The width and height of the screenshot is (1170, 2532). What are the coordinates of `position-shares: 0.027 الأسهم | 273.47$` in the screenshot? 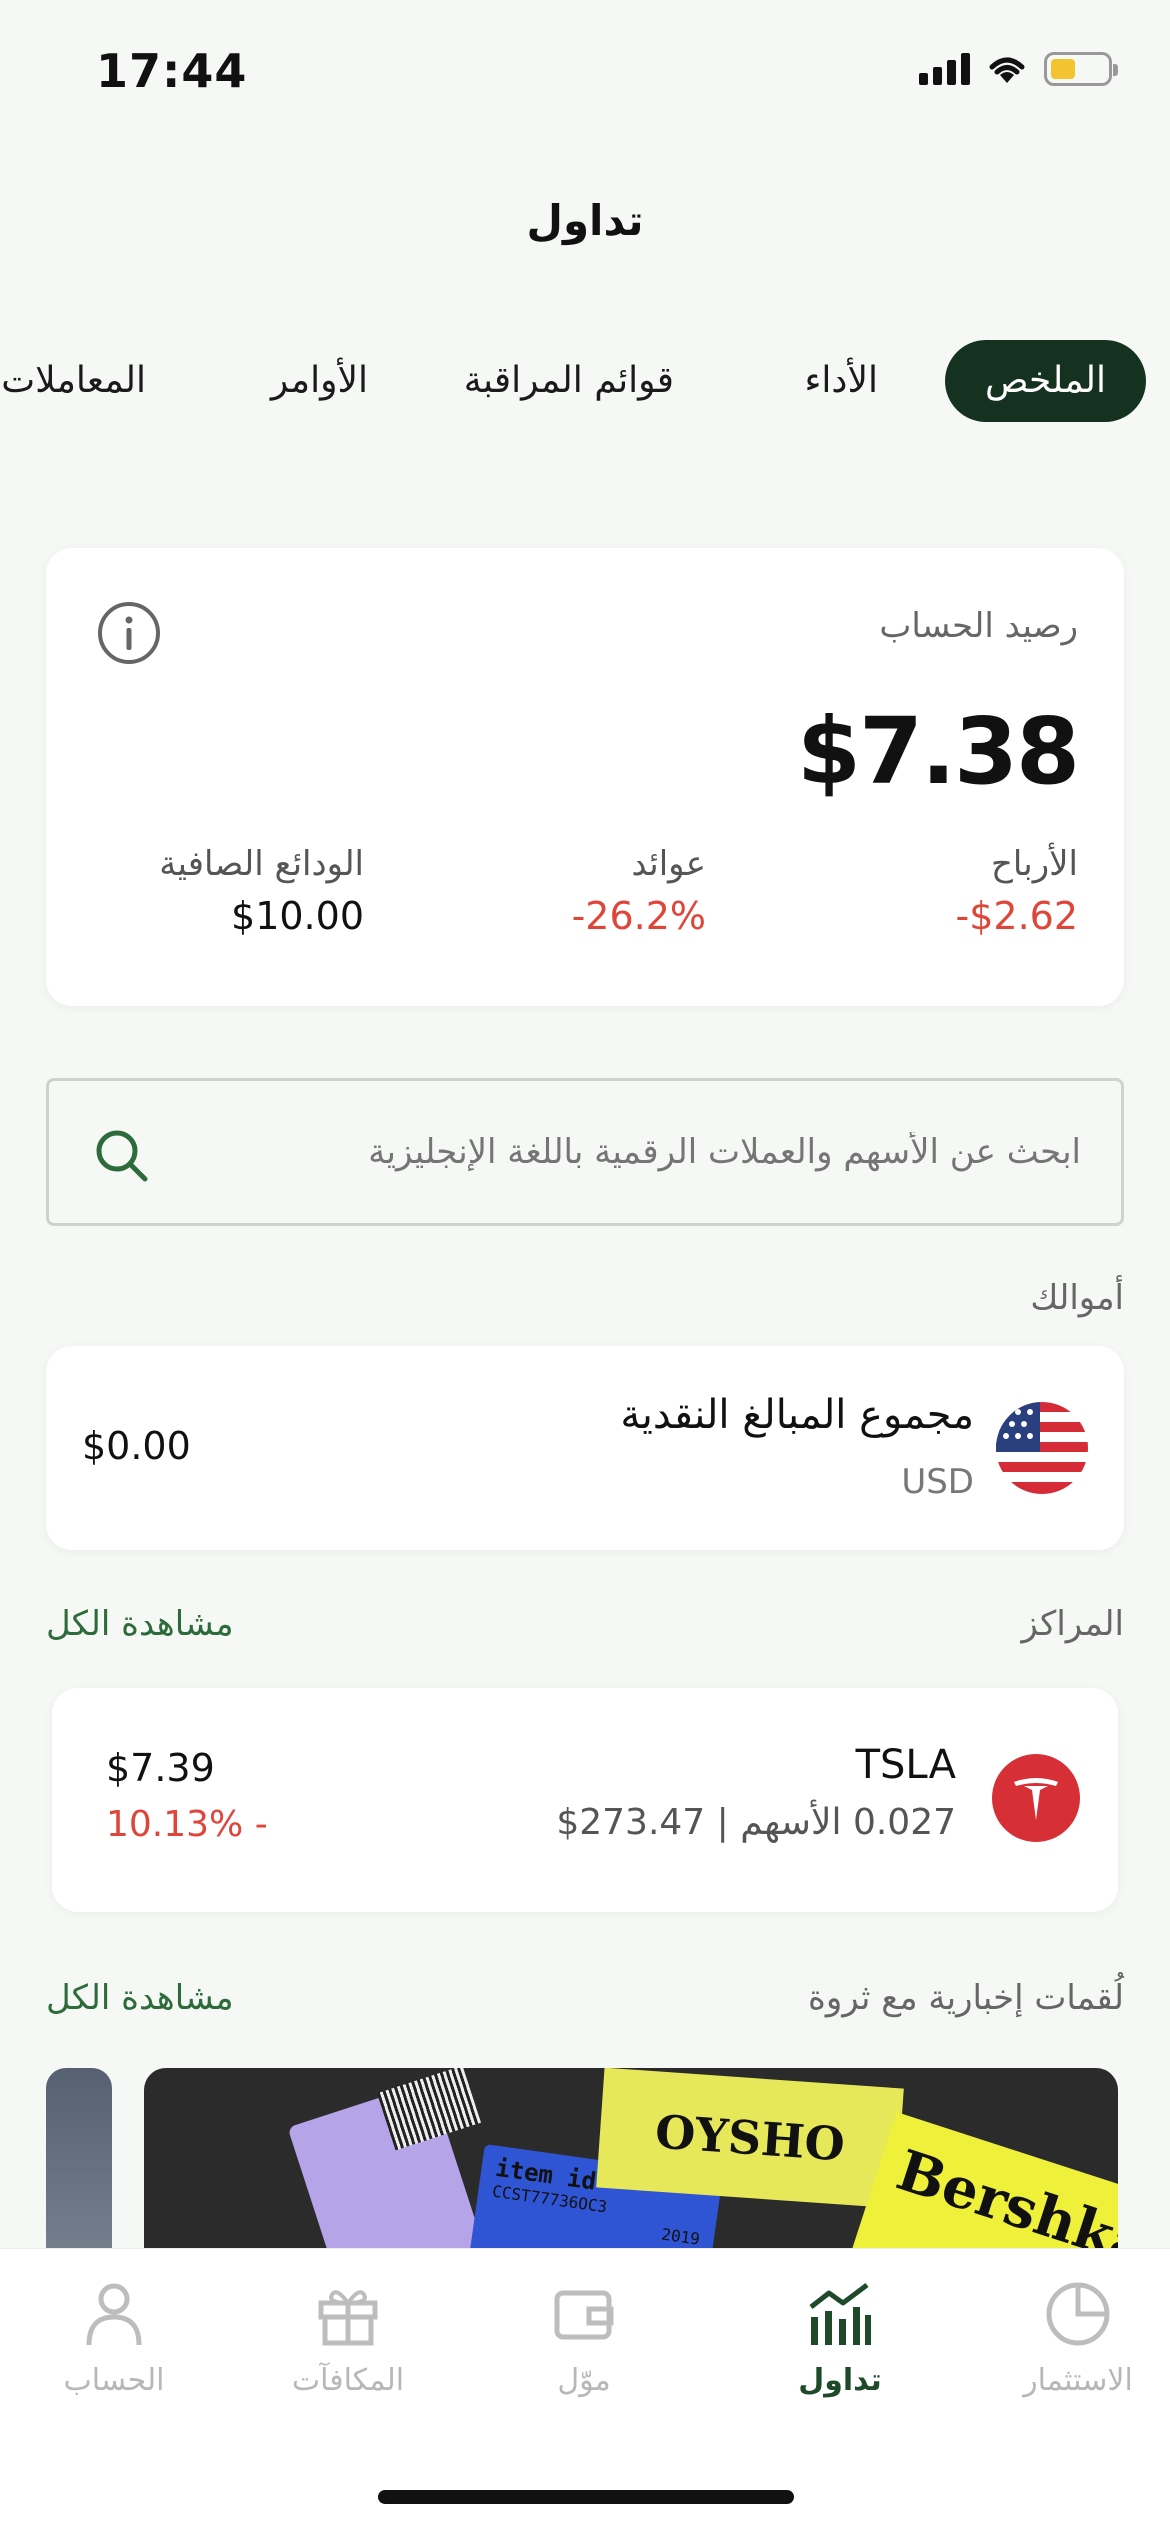 It's located at (756, 1822).